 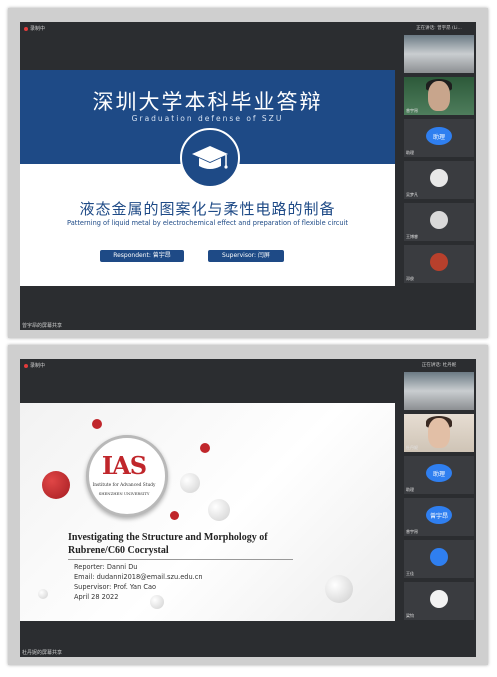 I want to click on participant-name: 王博睿, so click(x=412, y=236).